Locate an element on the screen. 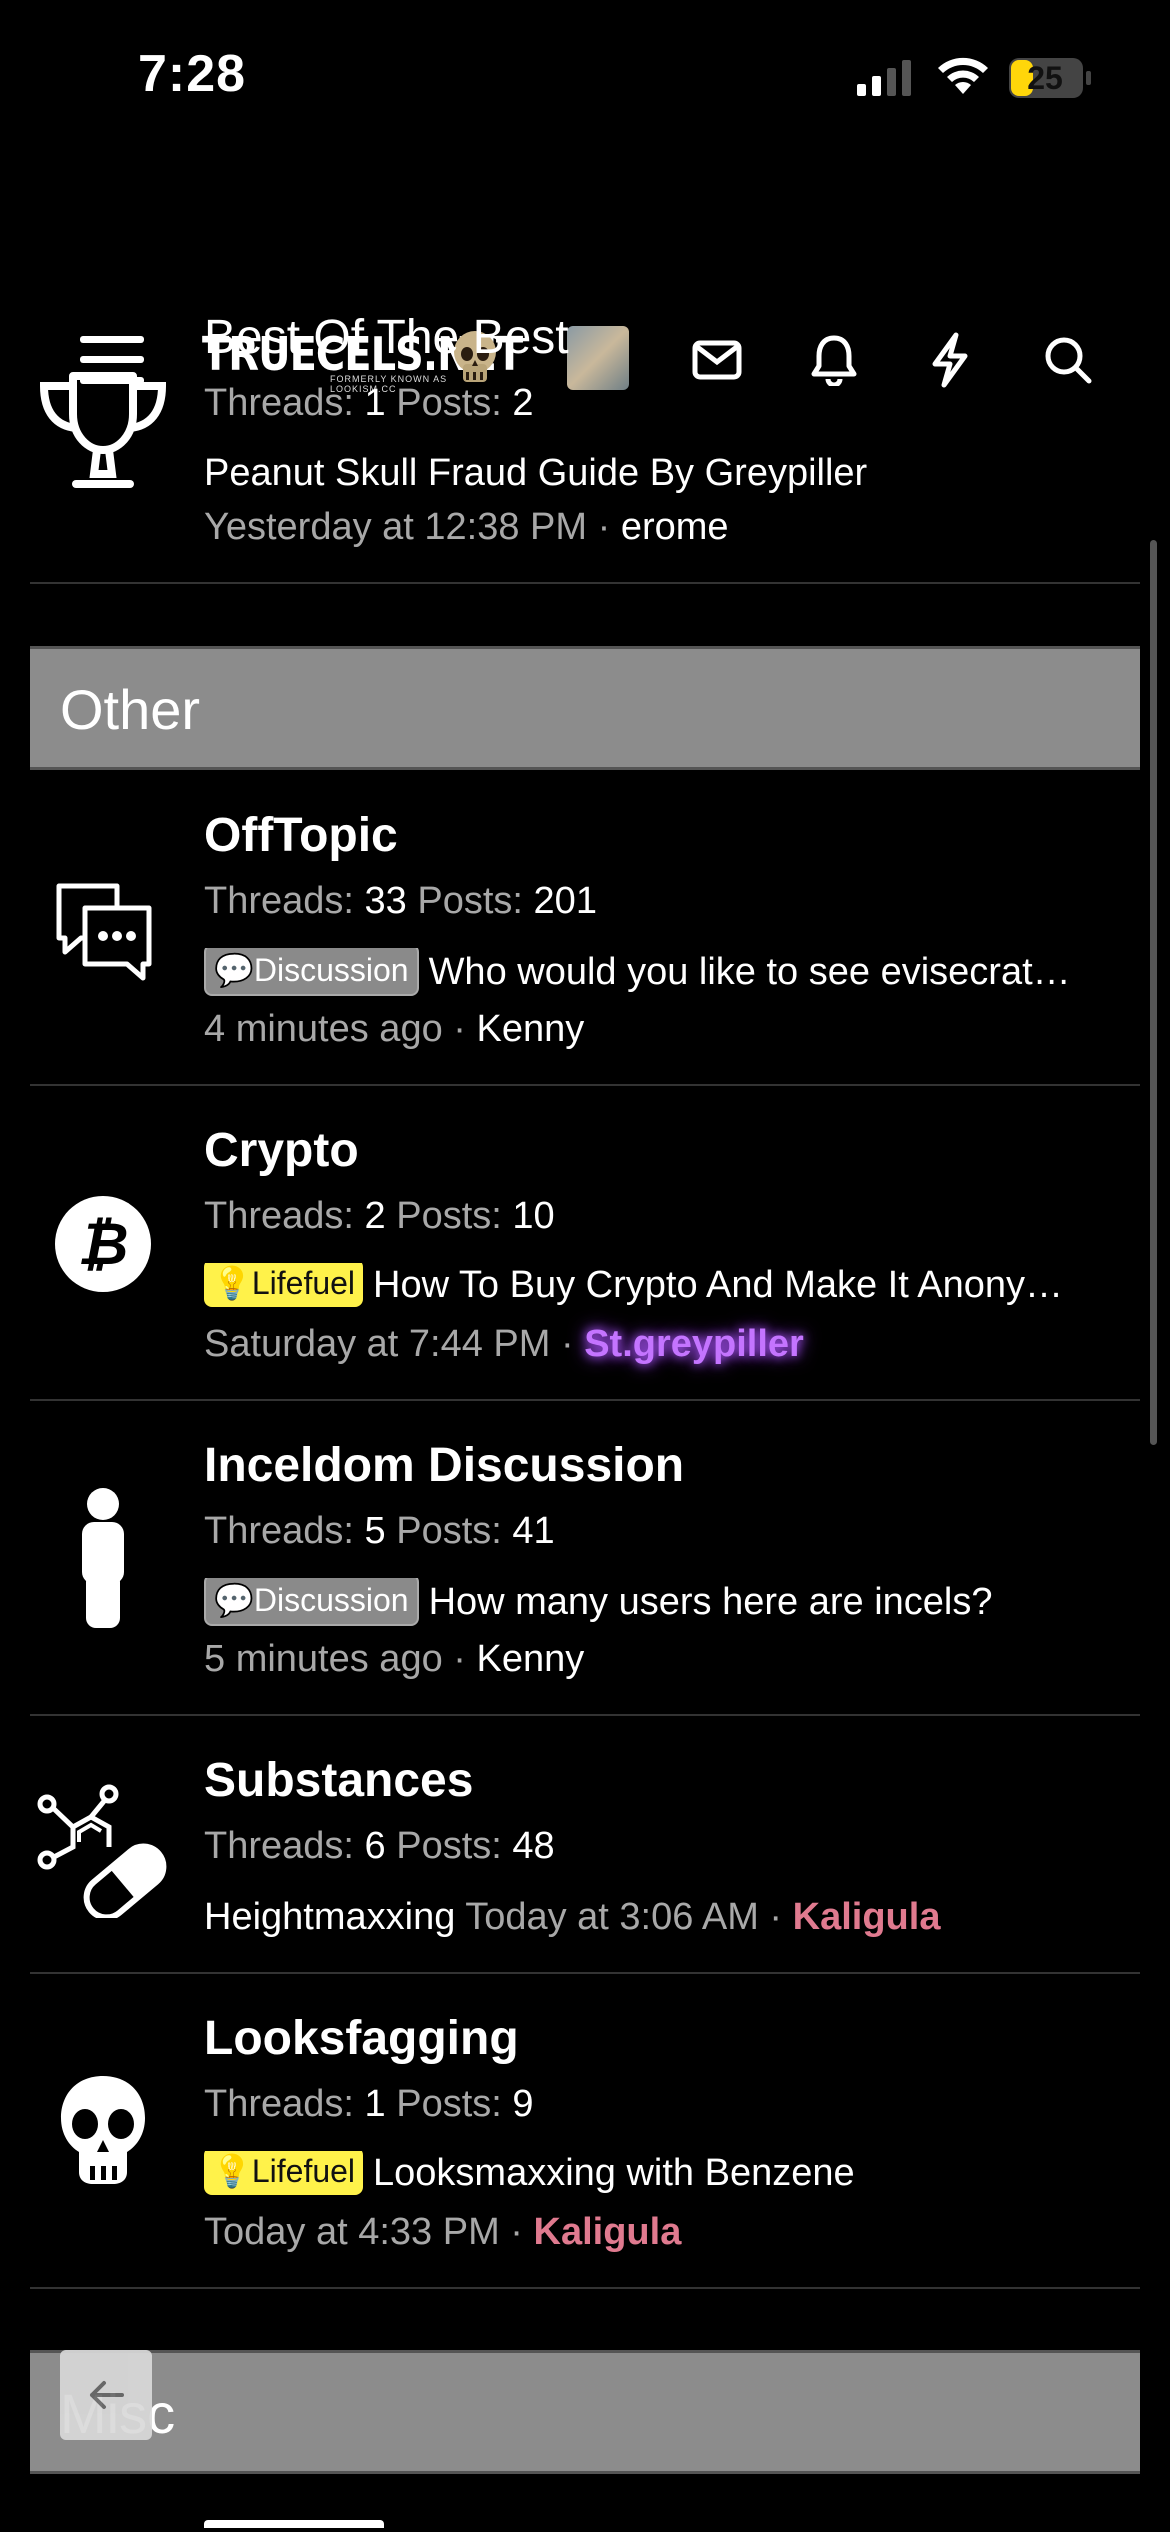  latest-time: Today at 4:33 PM is located at coordinates (352, 2232).